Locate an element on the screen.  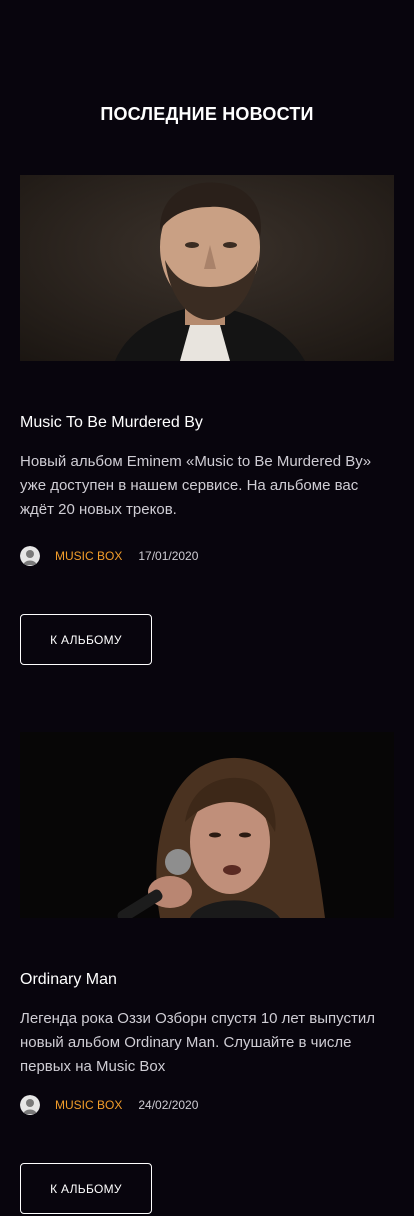
article-meta: MUSIC BOX 24/02/2020 is located at coordinates (109, 1105).